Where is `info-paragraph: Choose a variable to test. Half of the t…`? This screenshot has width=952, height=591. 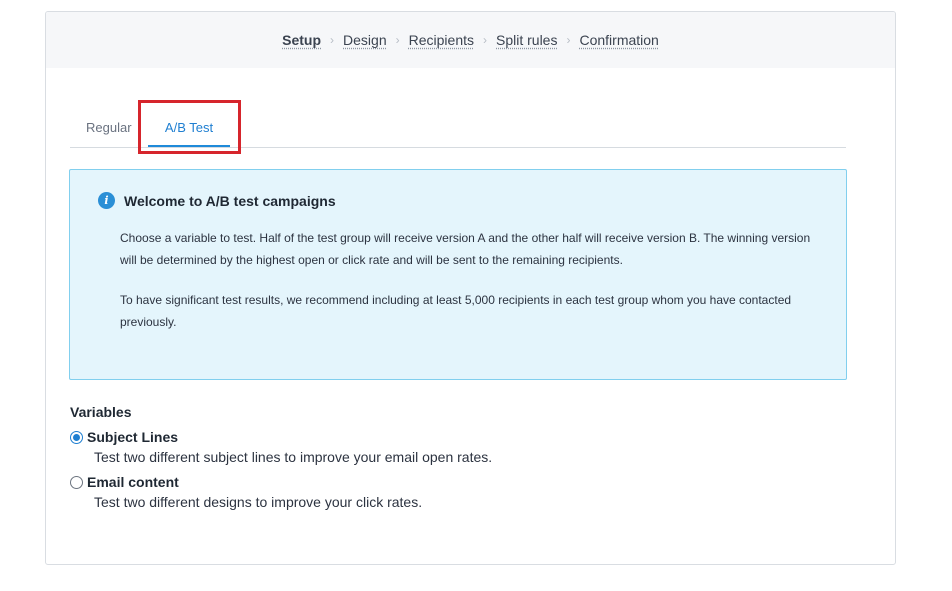
info-paragraph: Choose a variable to test. Half of the t… is located at coordinates (465, 249).